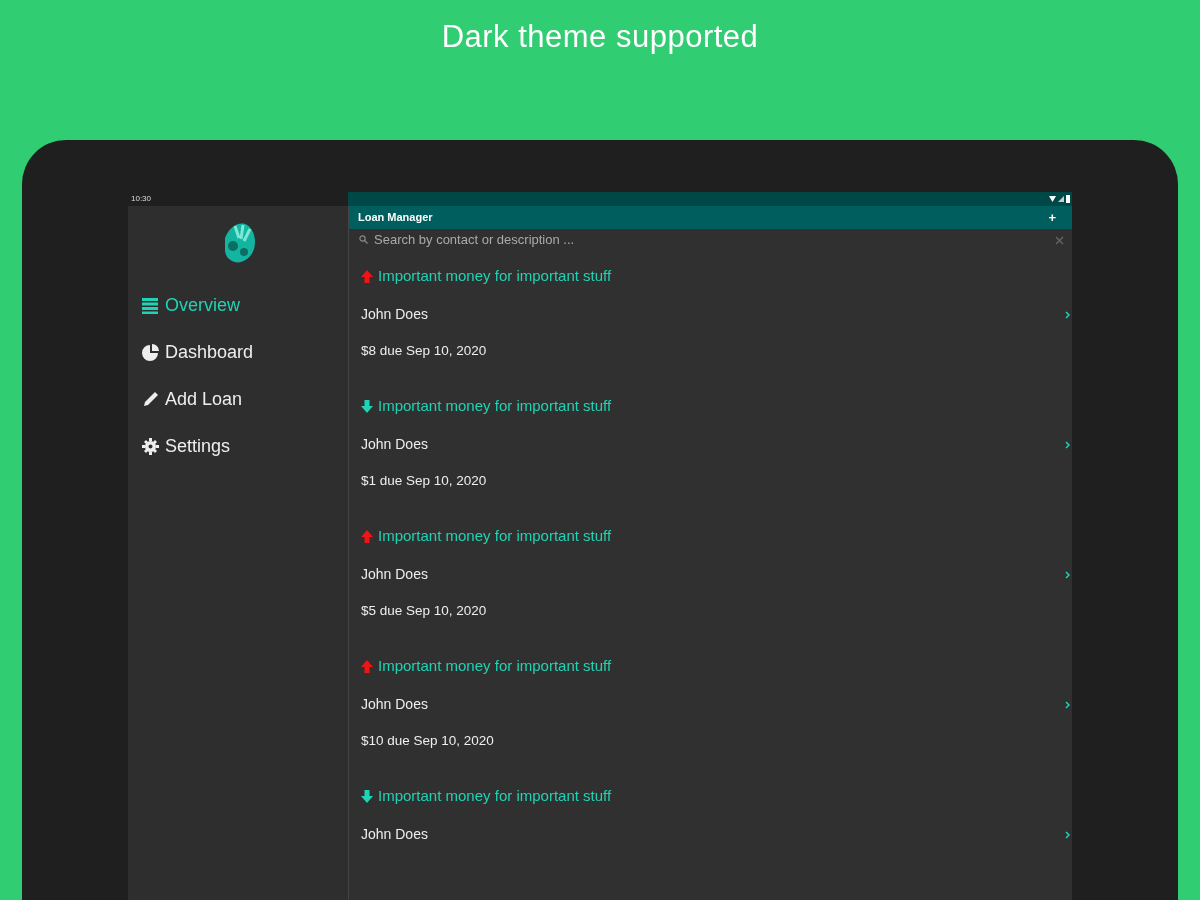 Image resolution: width=1200 pixels, height=900 pixels. Describe the element at coordinates (1061, 199) in the screenshot. I see `signal-icon` at that location.